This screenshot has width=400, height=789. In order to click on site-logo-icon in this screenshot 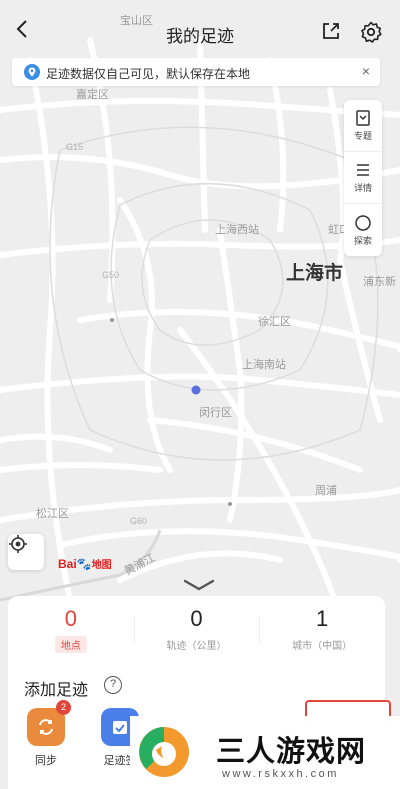, I will do `click(164, 752)`.